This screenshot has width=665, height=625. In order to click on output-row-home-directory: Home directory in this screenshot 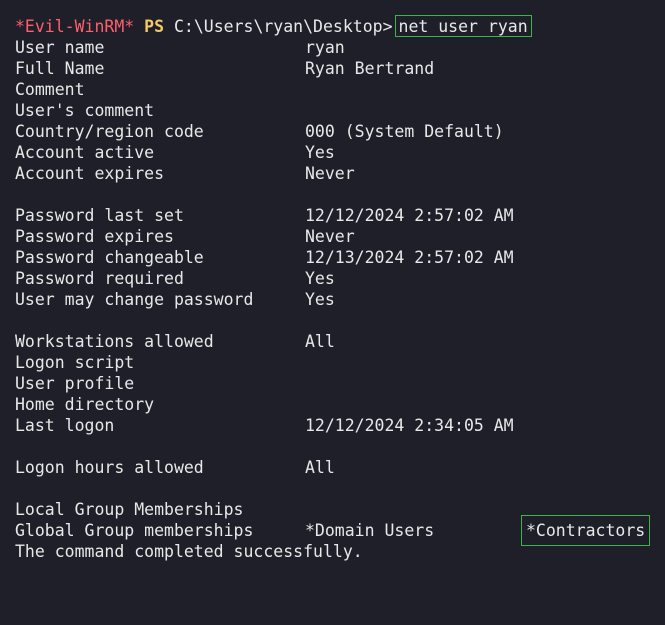, I will do `click(84, 404)`.